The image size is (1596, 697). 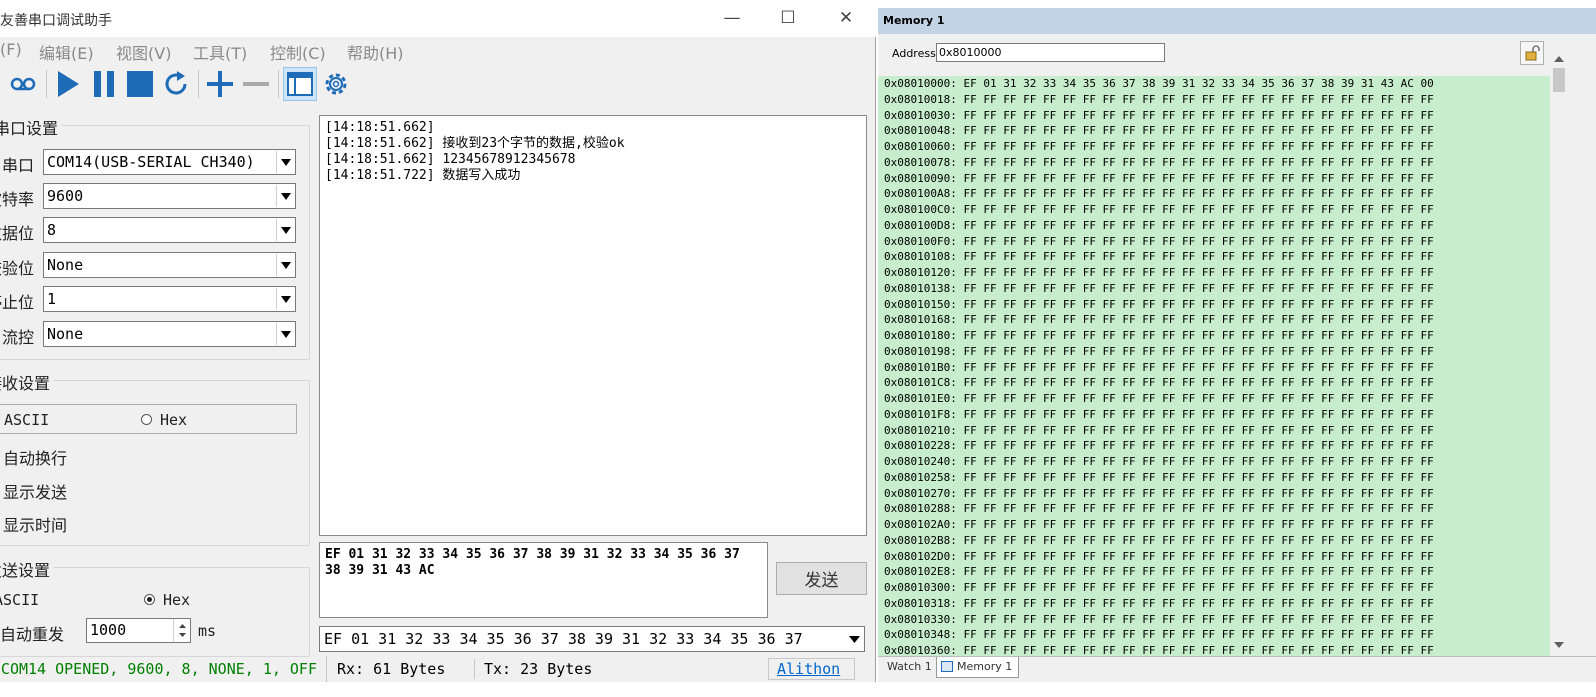 What do you see at coordinates (1532, 53) in the screenshot?
I see `lock-button` at bounding box center [1532, 53].